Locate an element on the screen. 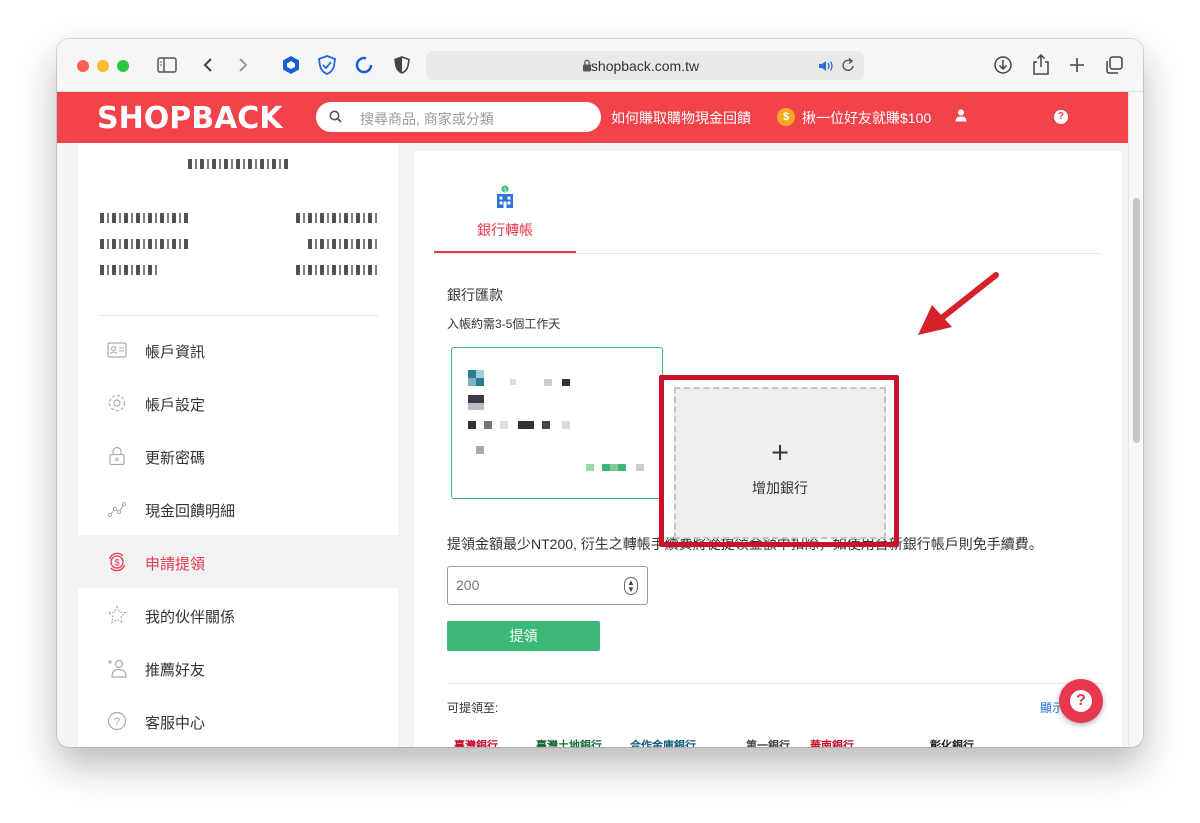 Image resolution: width=1200 pixels, height=823 pixels. amount-input is located at coordinates (531, 585).